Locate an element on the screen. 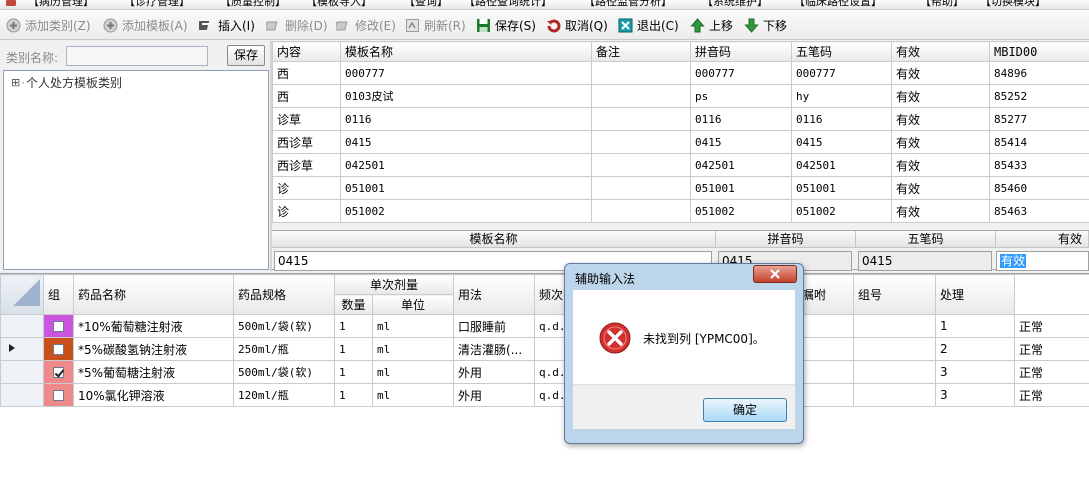 The height and width of the screenshot is (477, 1089). dialog-close-button is located at coordinates (775, 274).